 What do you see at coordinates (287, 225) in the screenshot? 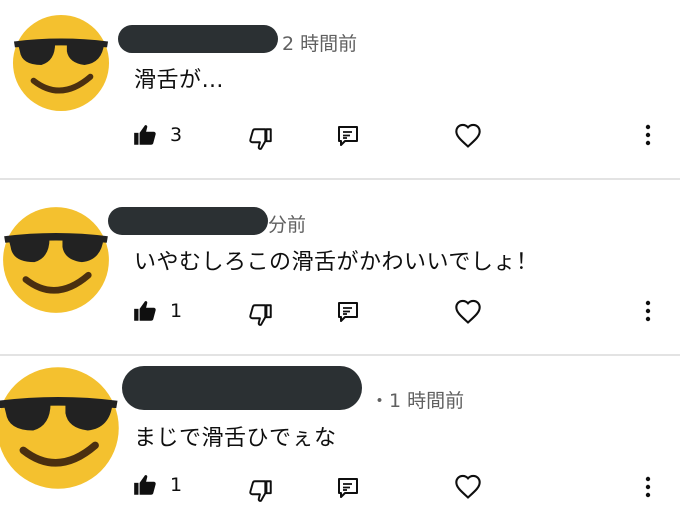
I see `comment-timestamp: 分前` at bounding box center [287, 225].